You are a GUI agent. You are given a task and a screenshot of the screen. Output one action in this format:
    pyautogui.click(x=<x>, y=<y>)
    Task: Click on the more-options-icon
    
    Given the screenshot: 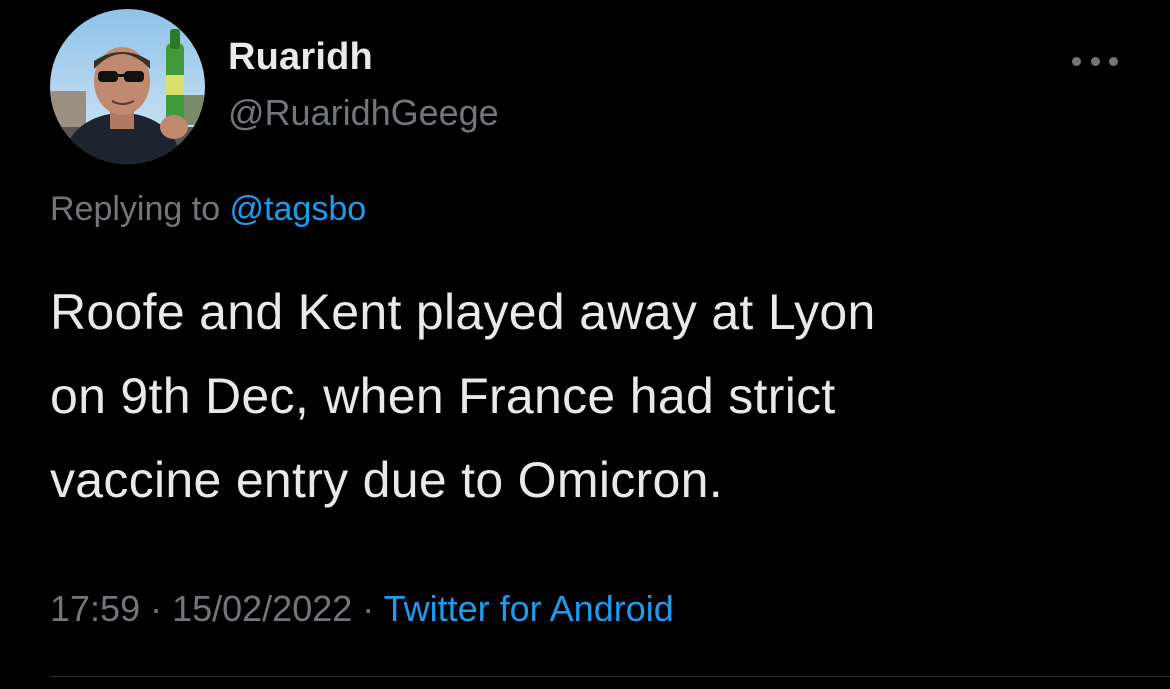 What is the action you would take?
    pyautogui.click(x=1095, y=61)
    